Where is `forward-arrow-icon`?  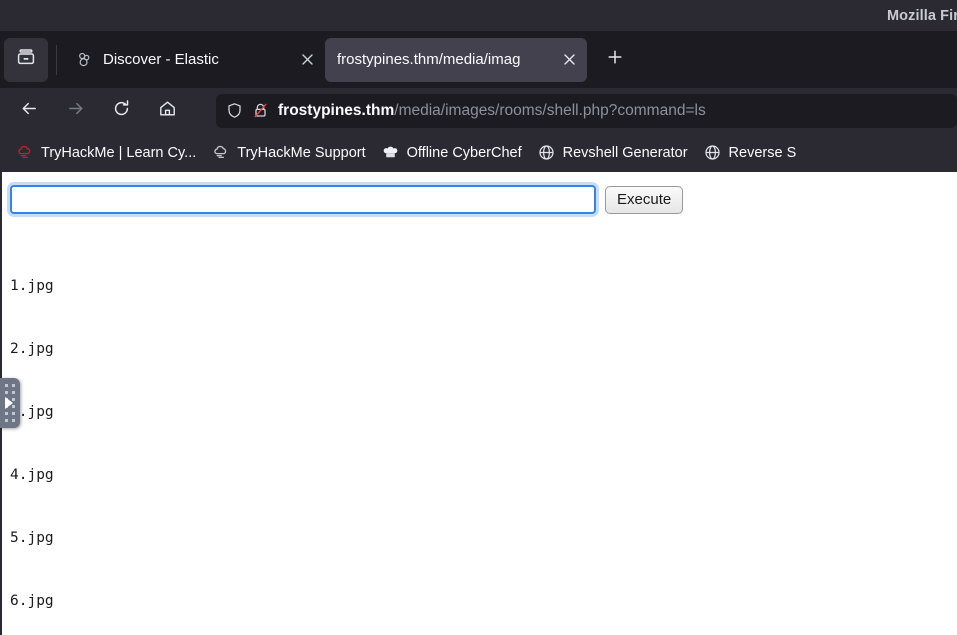
forward-arrow-icon is located at coordinates (75, 111).